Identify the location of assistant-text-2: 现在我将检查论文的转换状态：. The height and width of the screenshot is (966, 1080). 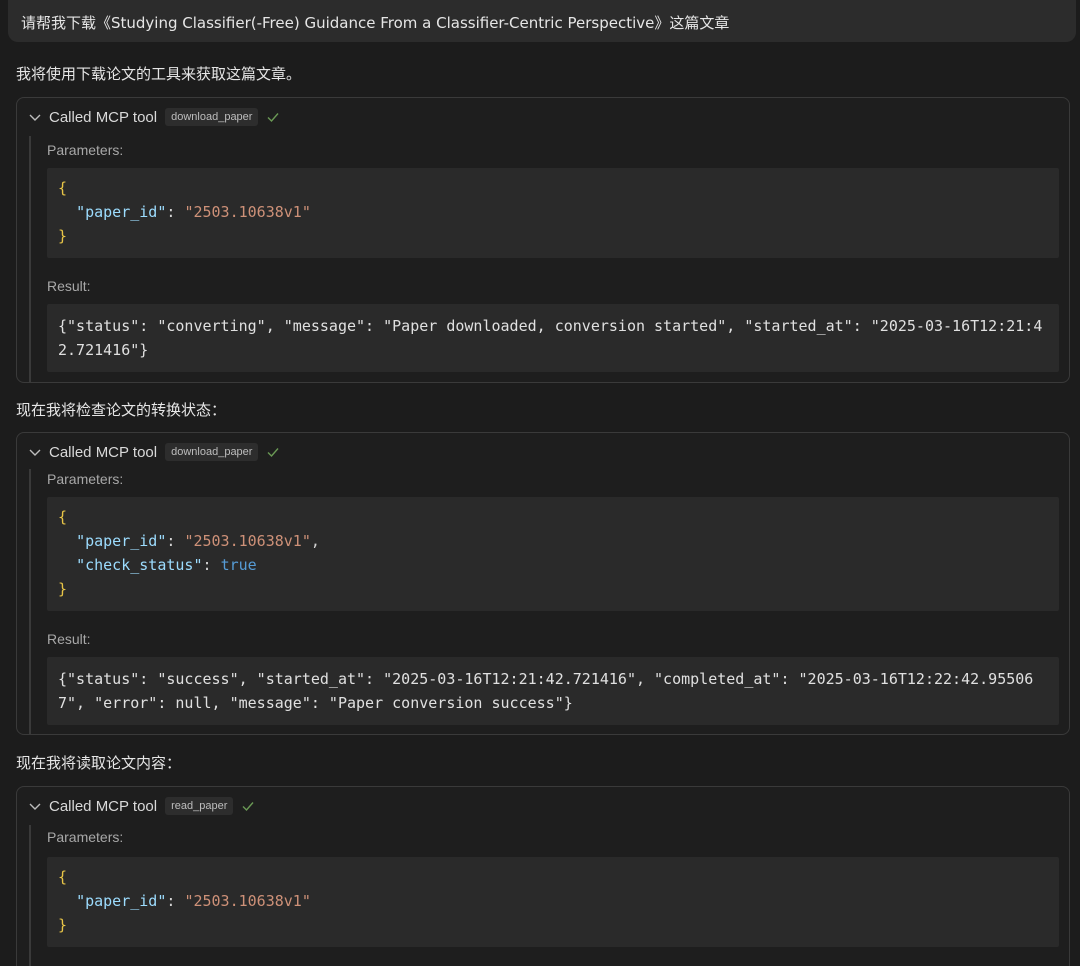
(121, 410).